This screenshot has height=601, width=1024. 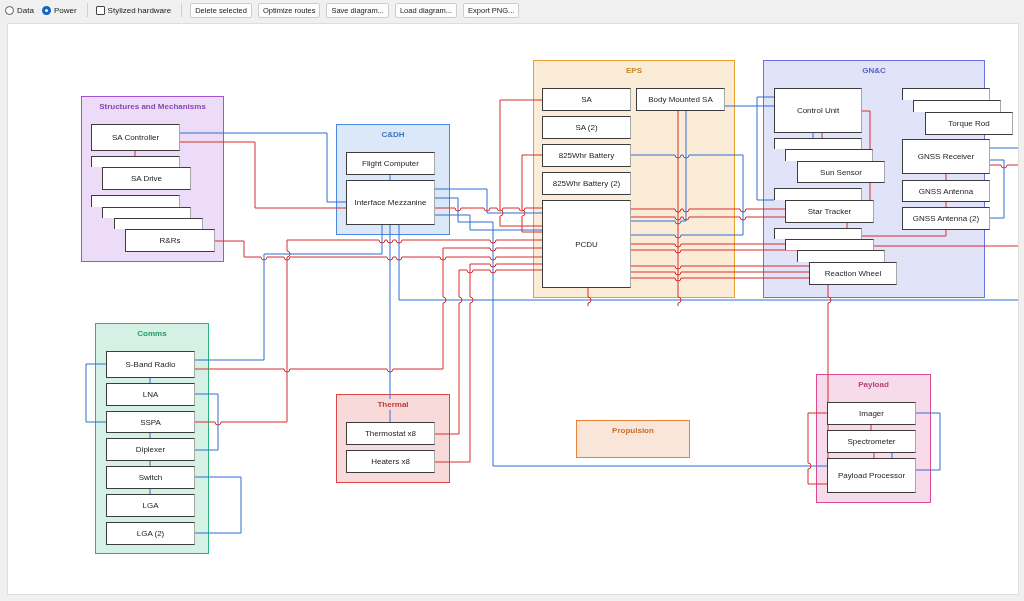 I want to click on component-node: Imager, so click(x=871, y=413).